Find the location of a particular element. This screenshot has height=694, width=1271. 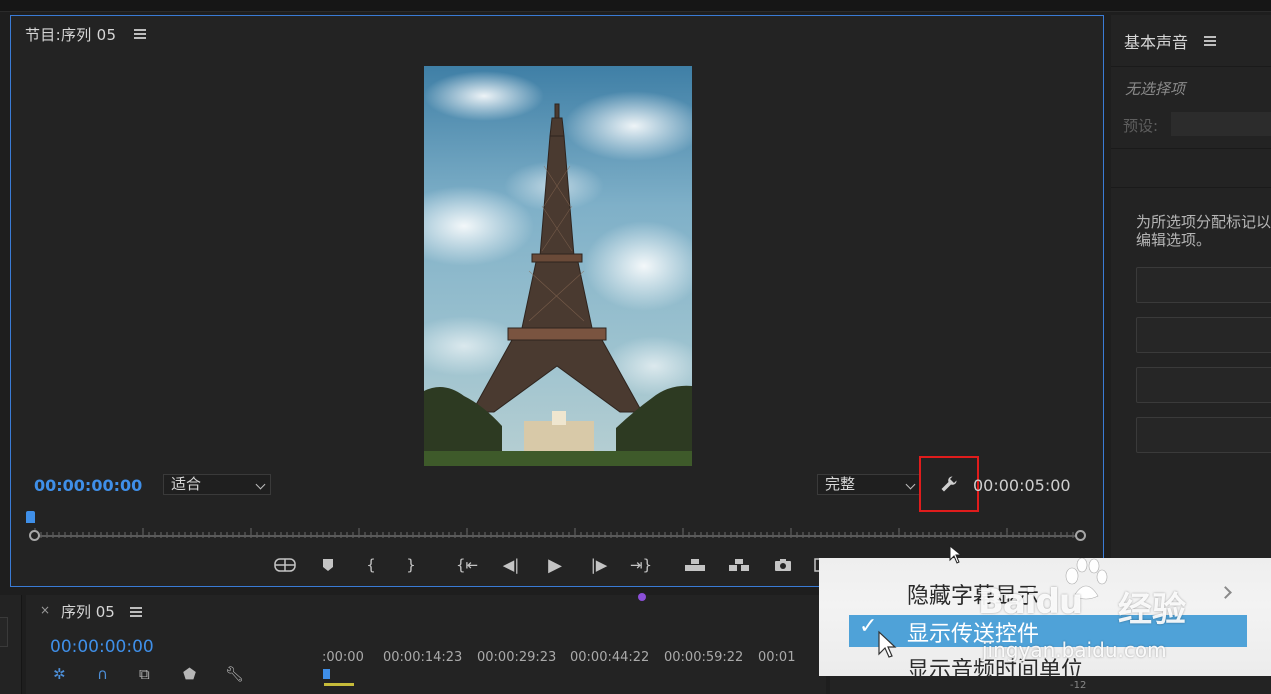

submenu-arrow-icon is located at coordinates (1225, 592).